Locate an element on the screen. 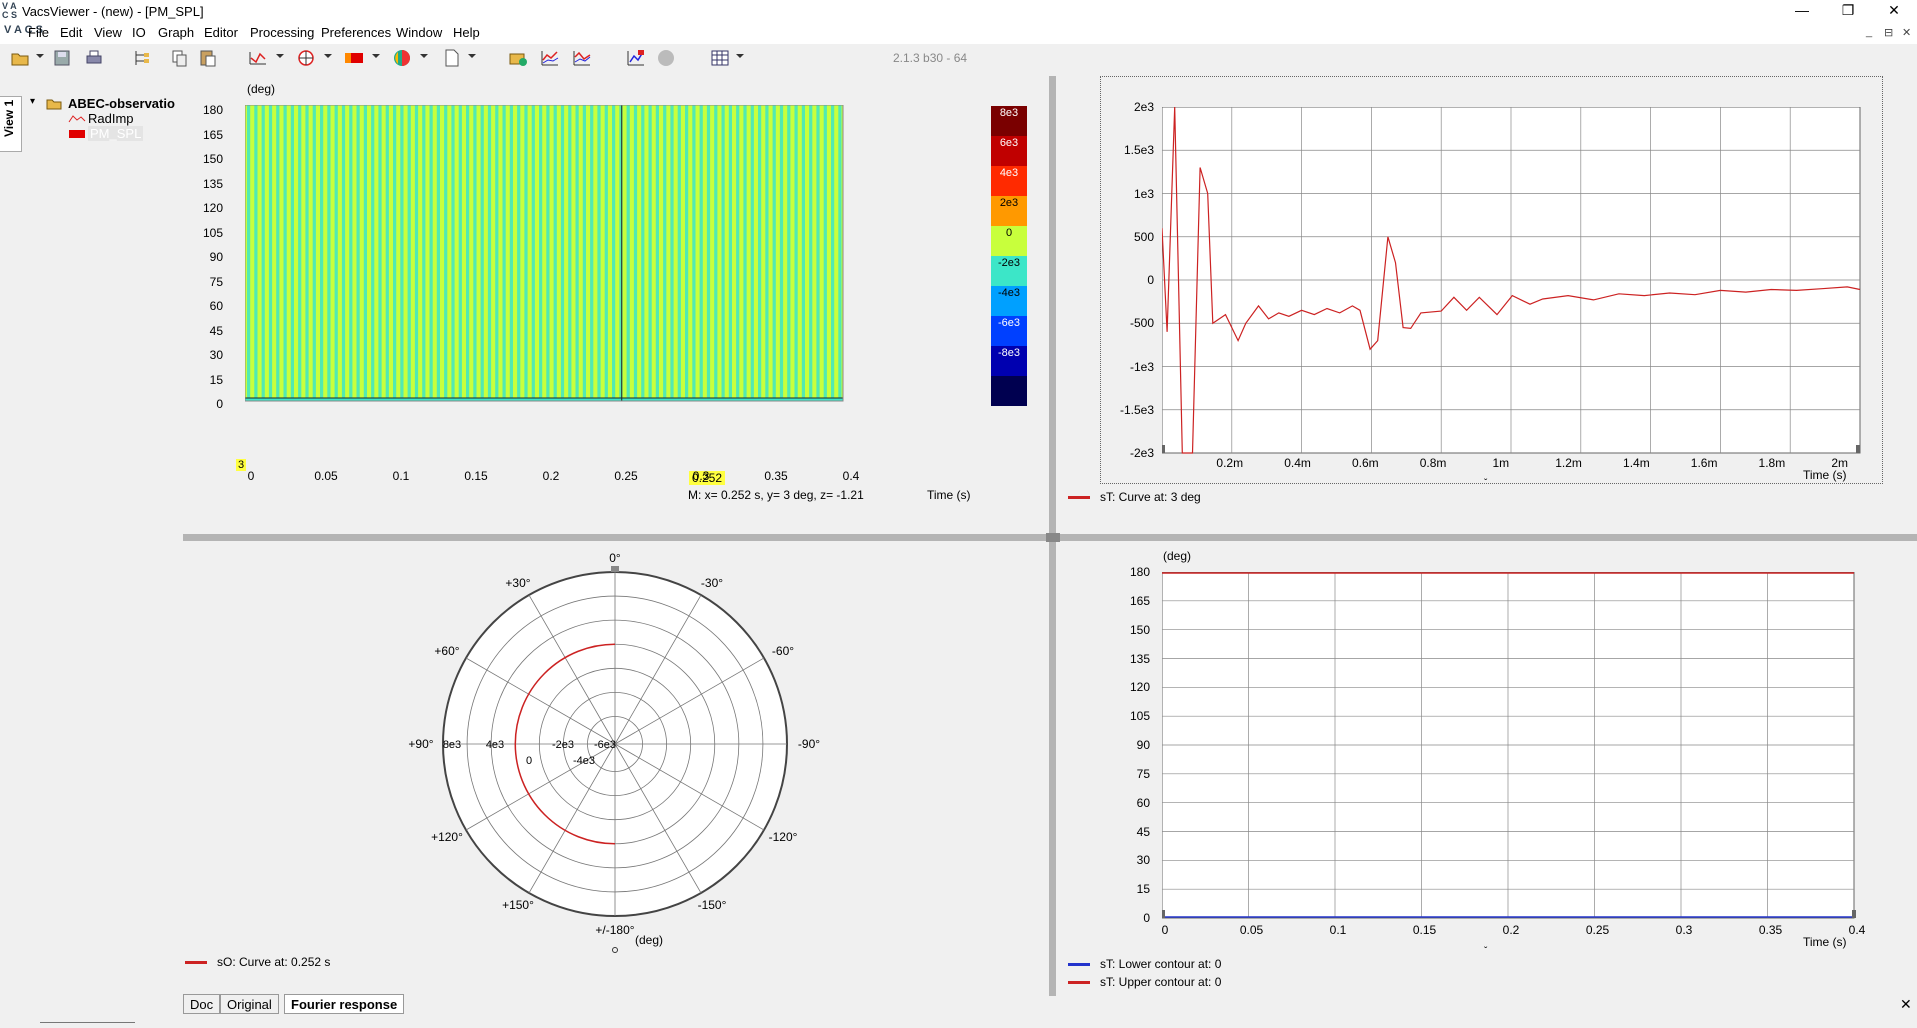 The width and height of the screenshot is (1917, 1028). colorbar-label: 2e3 is located at coordinates (1009, 203).